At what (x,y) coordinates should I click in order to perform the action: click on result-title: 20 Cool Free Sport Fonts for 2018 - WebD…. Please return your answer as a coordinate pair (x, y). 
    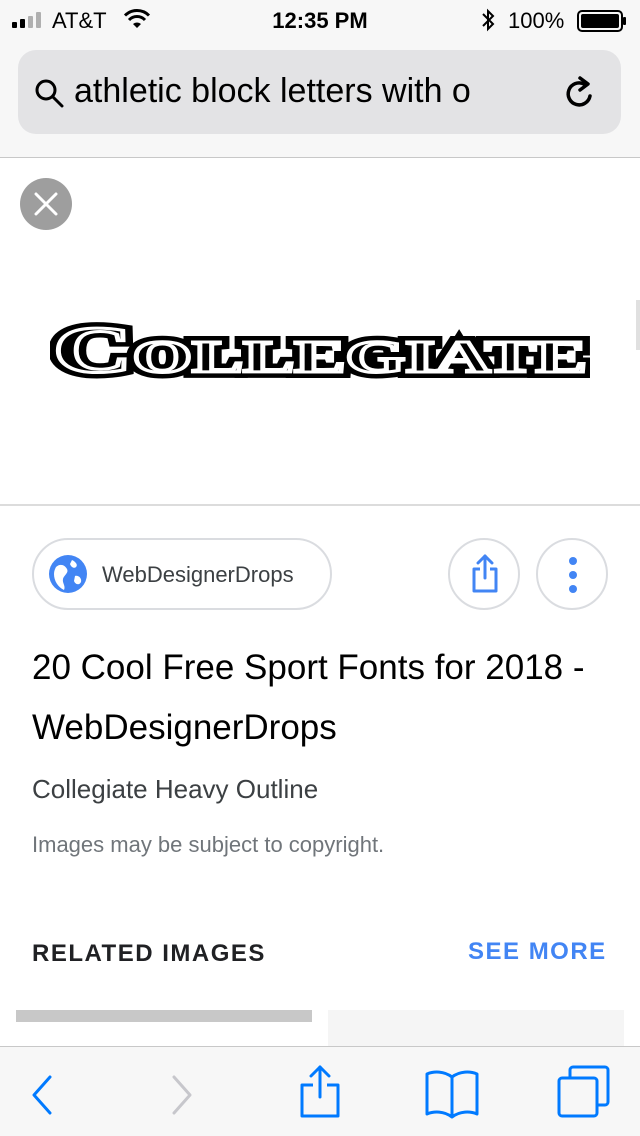
    Looking at the image, I should click on (322, 698).